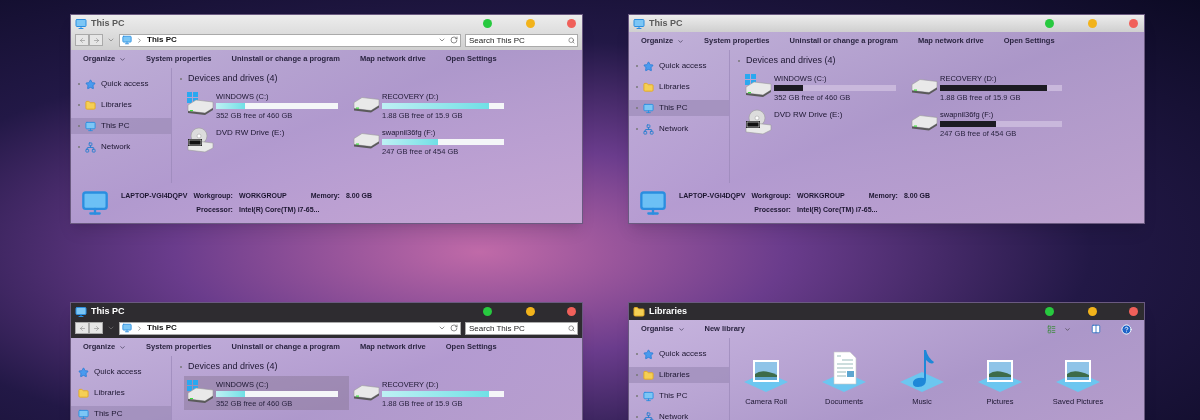 The width and height of the screenshot is (1200, 420). What do you see at coordinates (668, 311) in the screenshot?
I see `window-title: Libraries` at bounding box center [668, 311].